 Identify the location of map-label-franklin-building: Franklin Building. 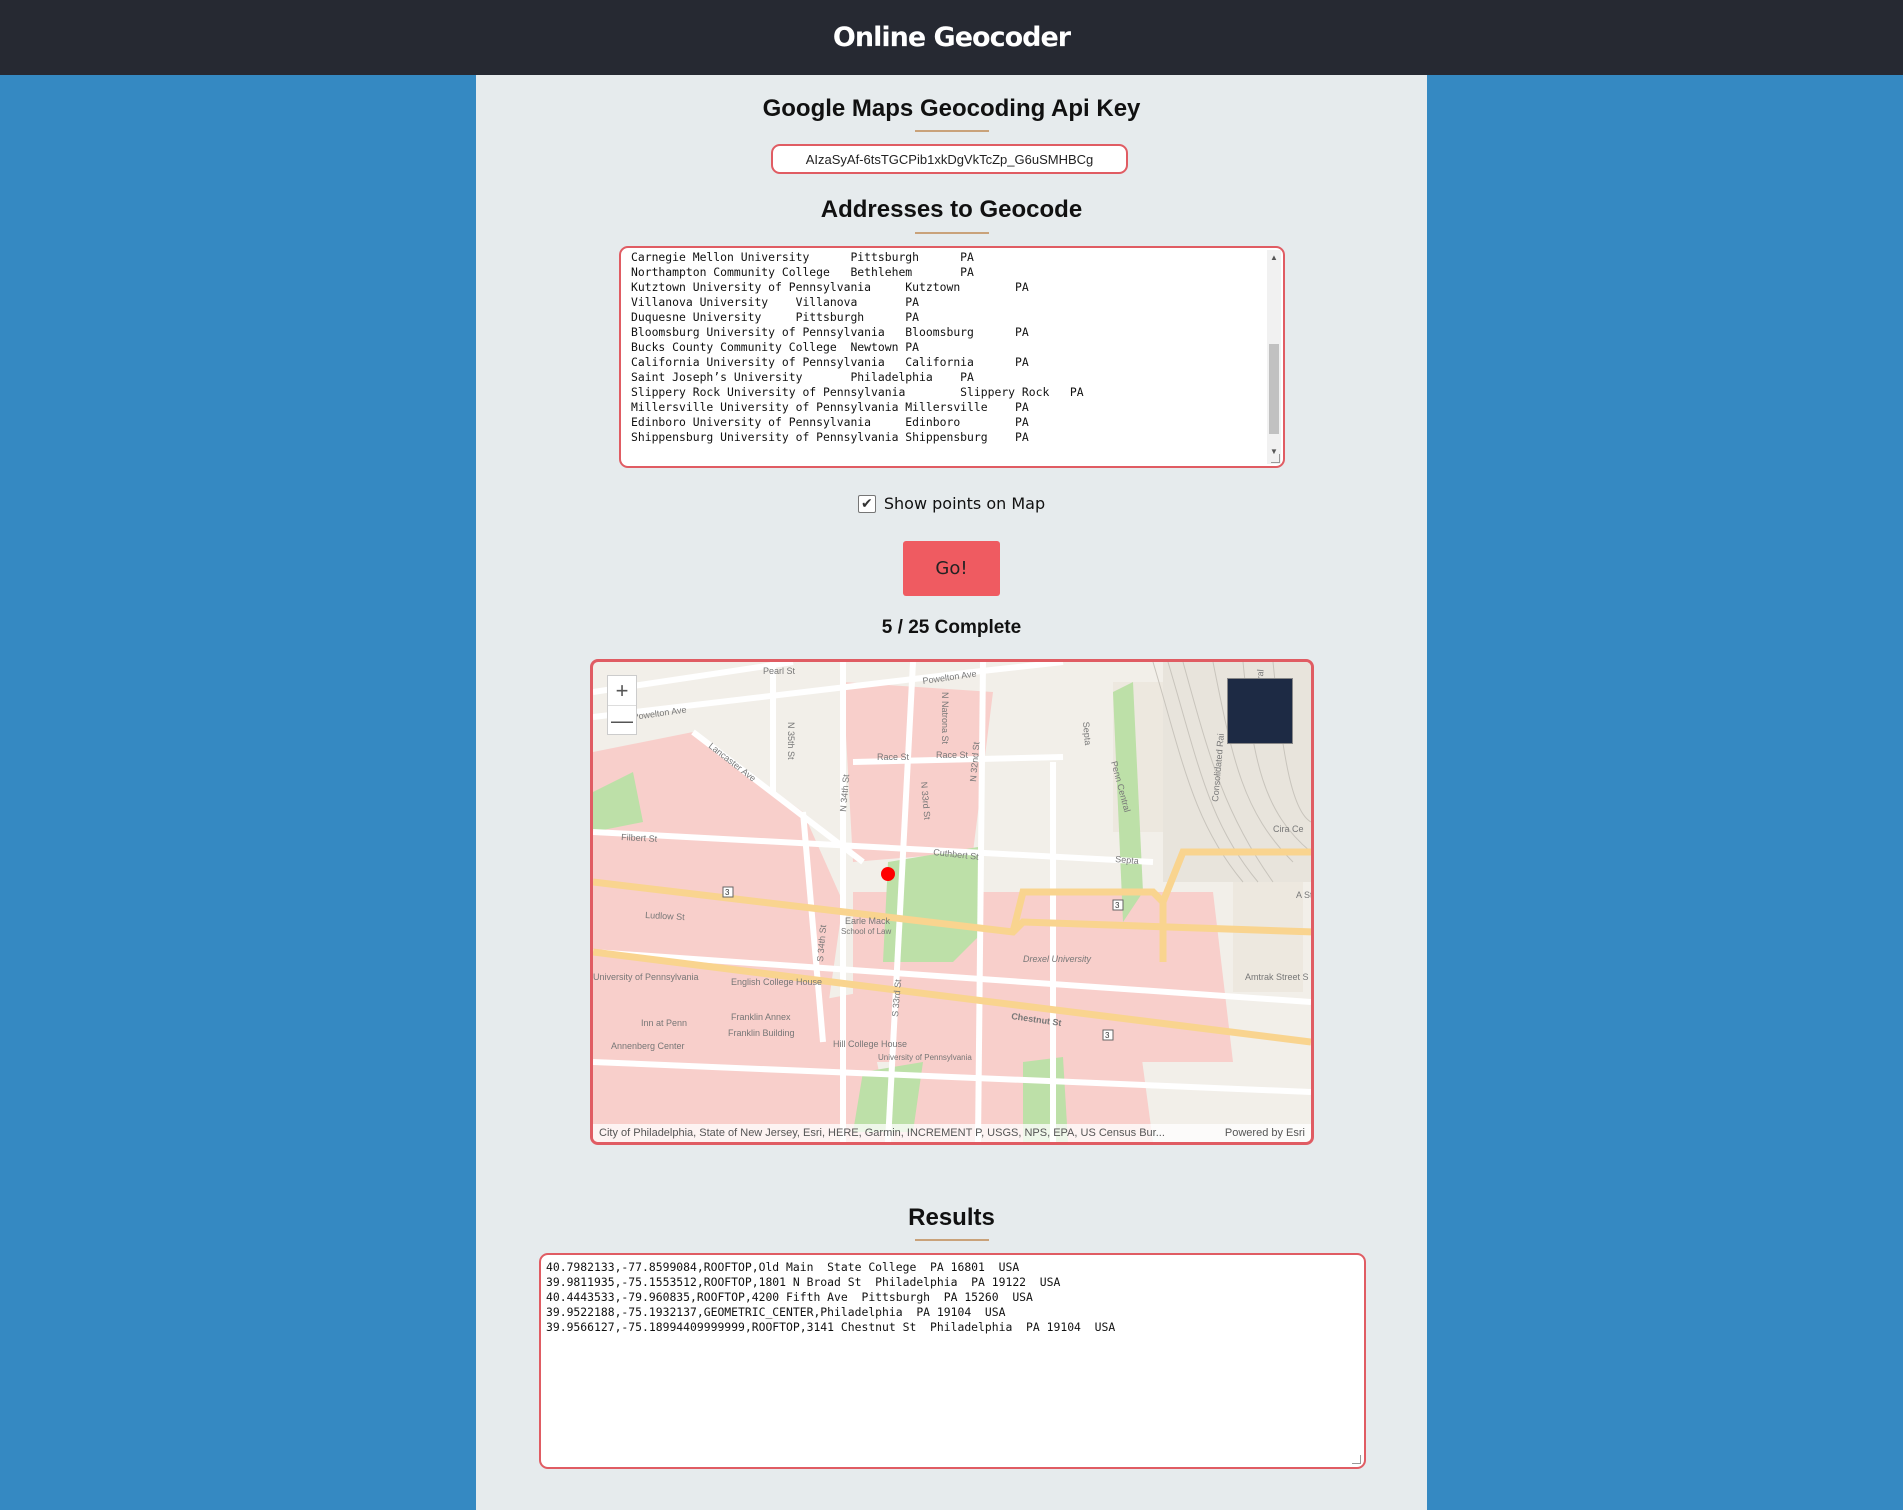
(761, 1033).